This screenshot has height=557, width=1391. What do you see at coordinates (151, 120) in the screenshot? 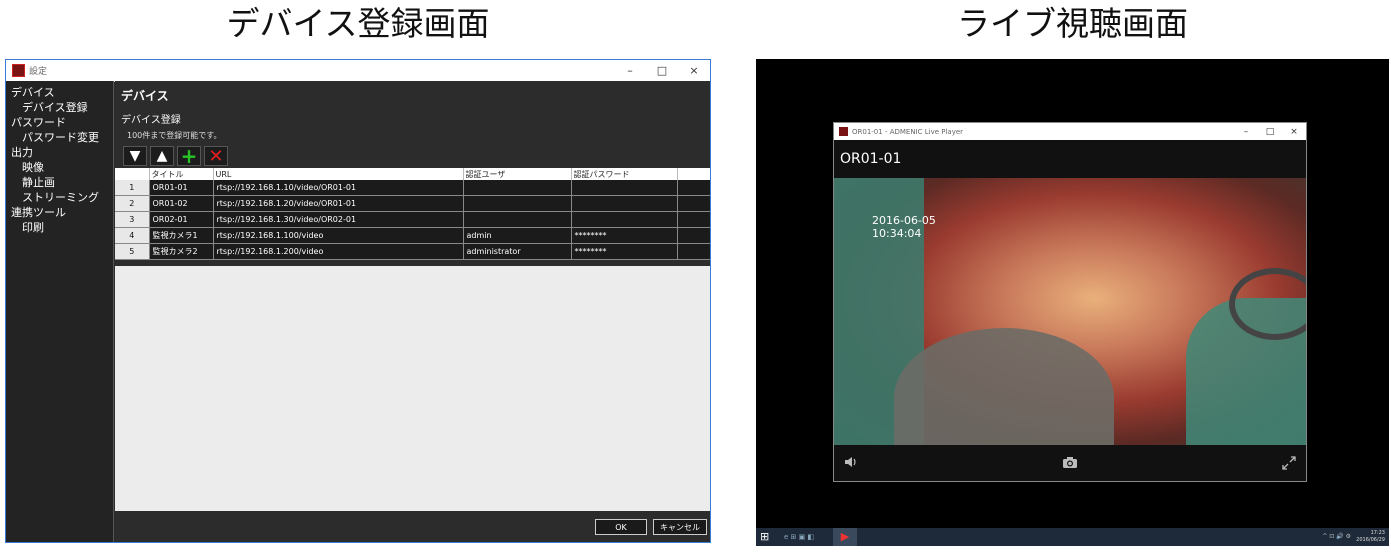
I see `section-title: デバイス登録` at bounding box center [151, 120].